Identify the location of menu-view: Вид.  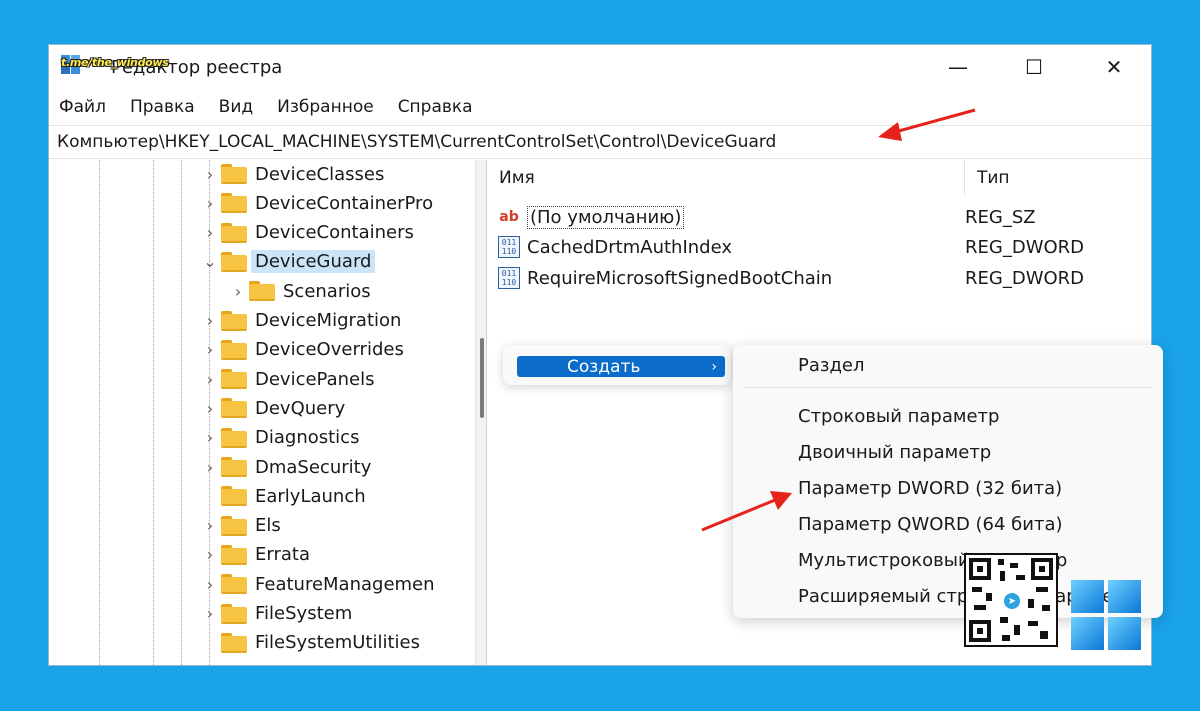
(236, 107).